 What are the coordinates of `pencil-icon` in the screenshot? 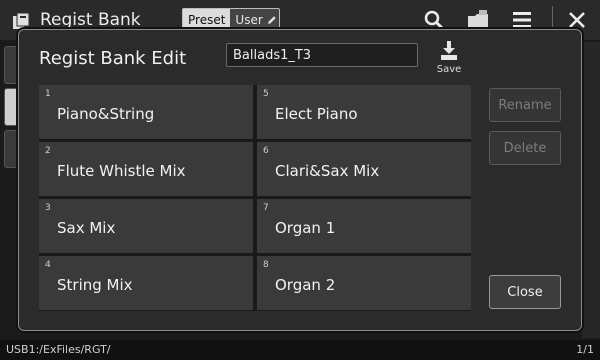 It's located at (271, 20).